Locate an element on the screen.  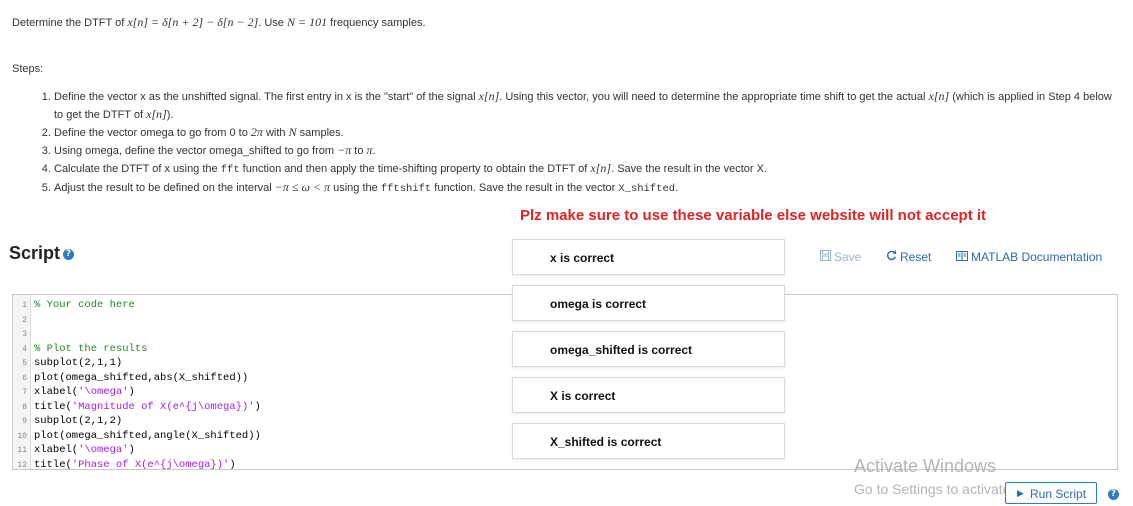
reset-icon is located at coordinates (891, 257).